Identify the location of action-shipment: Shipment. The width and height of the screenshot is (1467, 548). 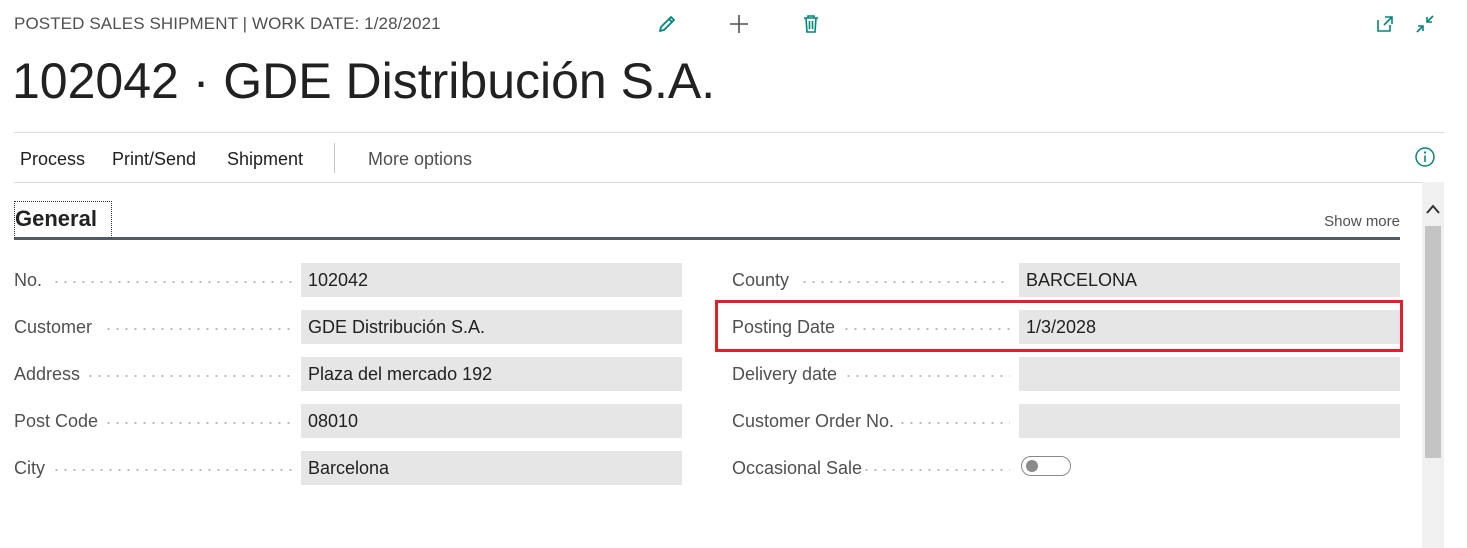
(265, 159).